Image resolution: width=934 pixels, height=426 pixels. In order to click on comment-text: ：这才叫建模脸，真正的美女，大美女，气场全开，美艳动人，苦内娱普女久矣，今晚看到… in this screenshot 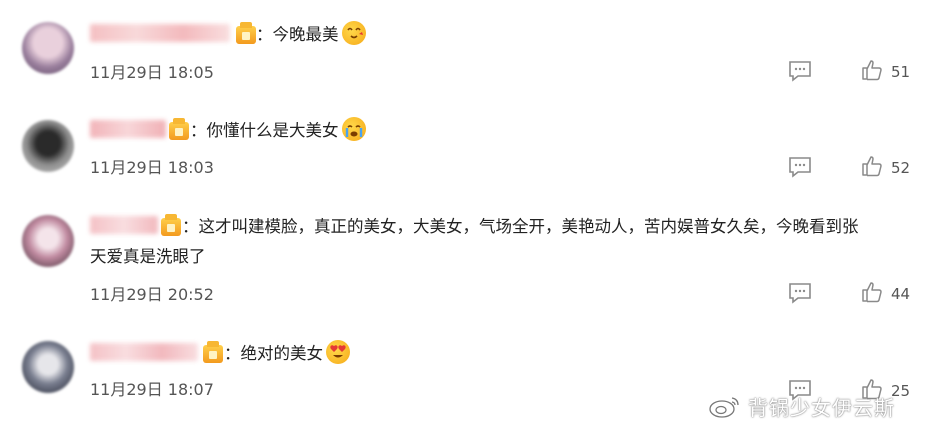, I will do `click(520, 226)`.